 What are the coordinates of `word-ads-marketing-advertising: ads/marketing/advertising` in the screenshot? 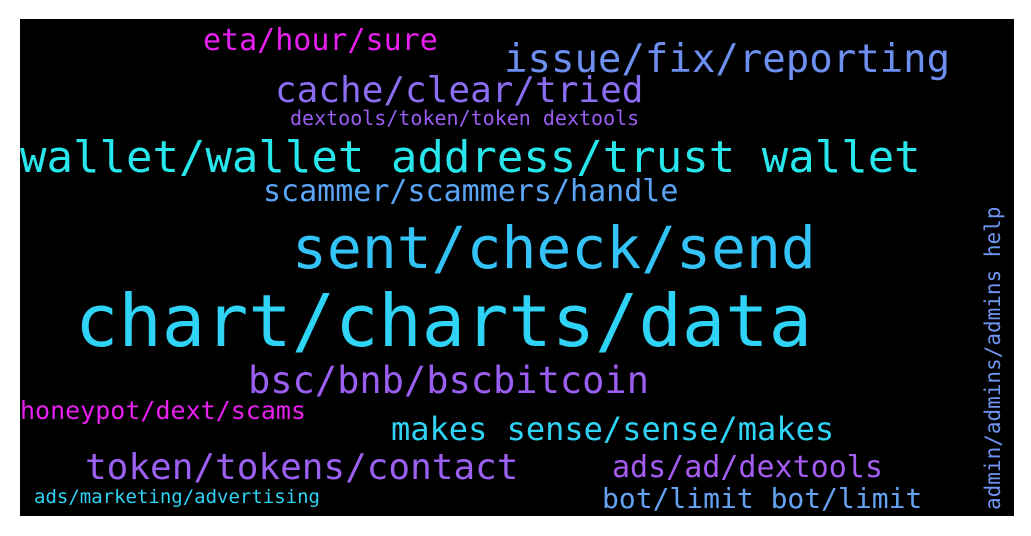 It's located at (177, 497).